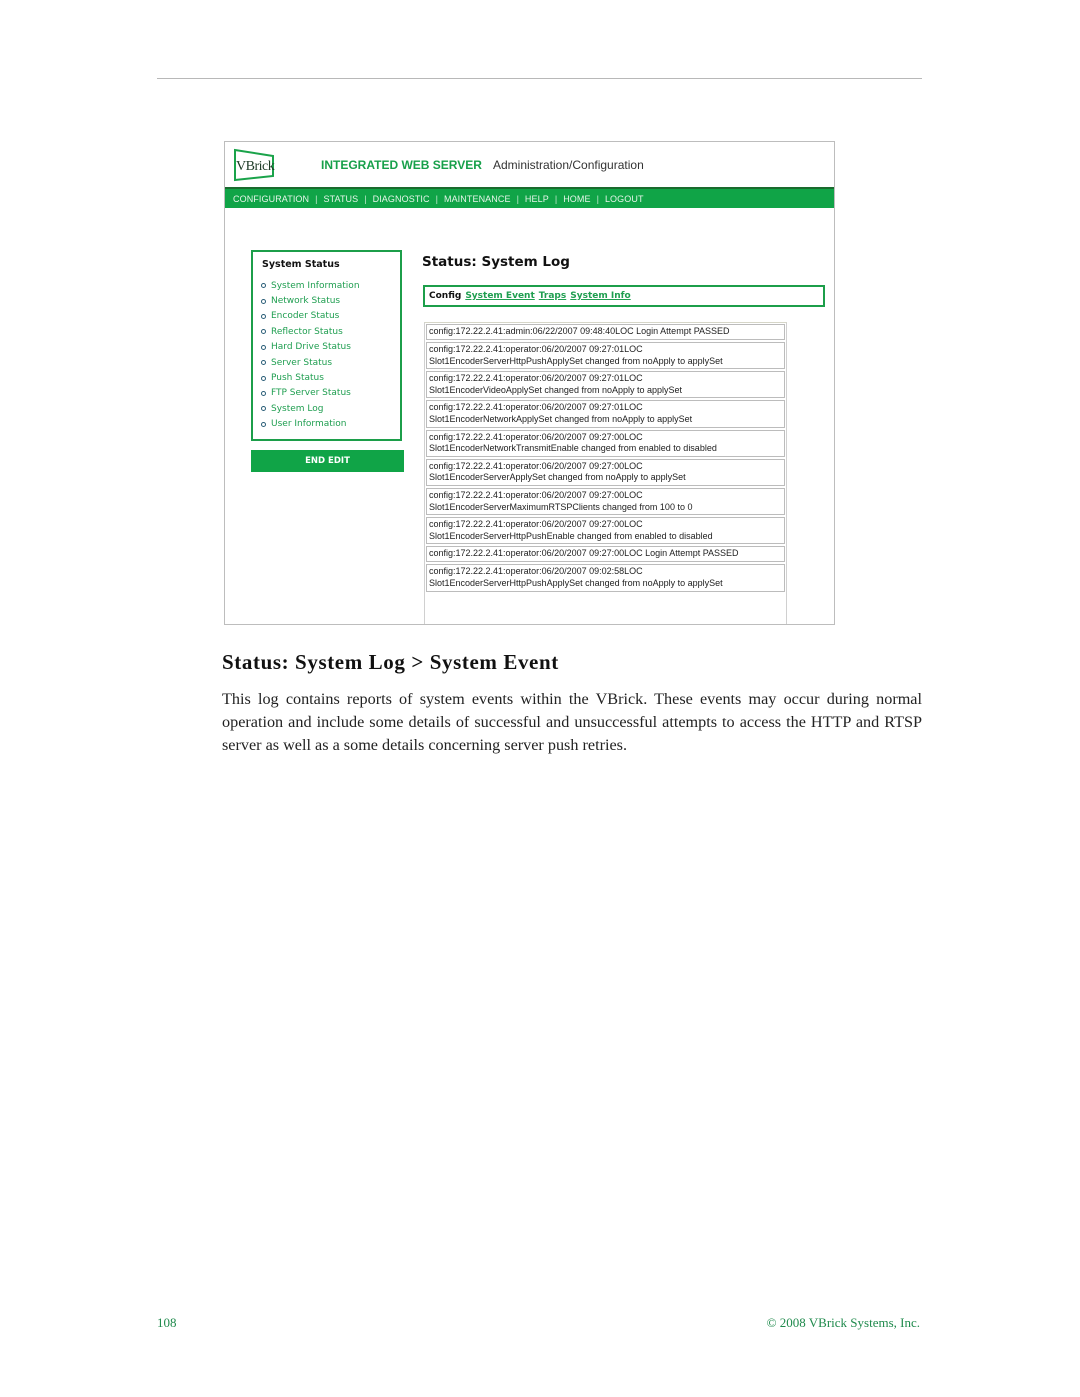  Describe the element at coordinates (167, 1322) in the screenshot. I see `page-number: 108` at that location.